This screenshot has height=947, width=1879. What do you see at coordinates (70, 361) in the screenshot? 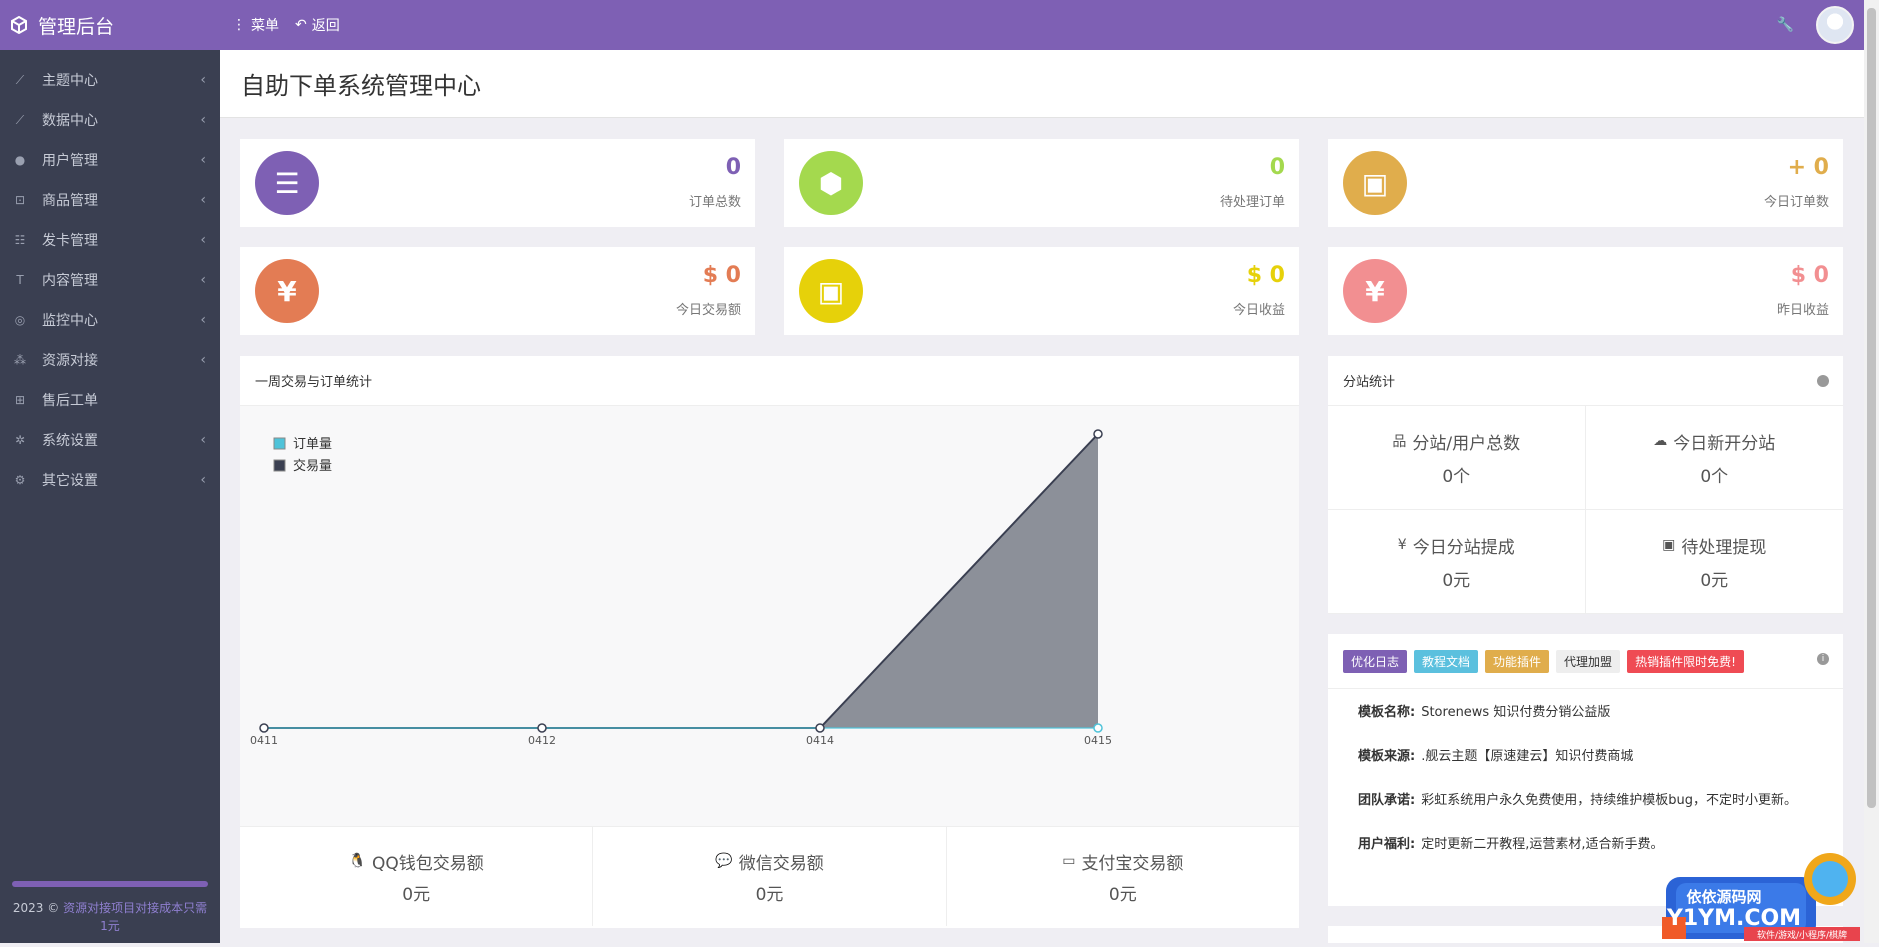
I see `sidebar-item-label: 资源对接` at bounding box center [70, 361].